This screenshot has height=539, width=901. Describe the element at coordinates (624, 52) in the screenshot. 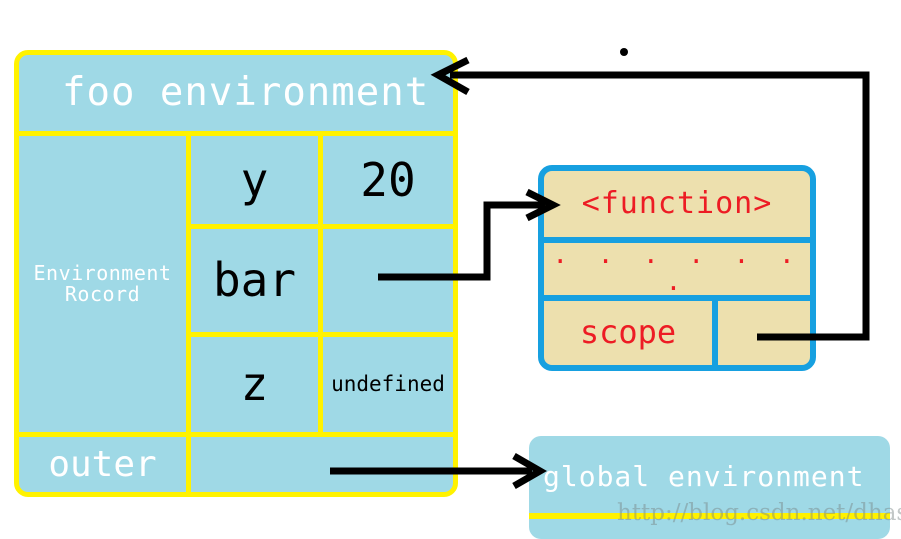

I see `stray-dot` at that location.